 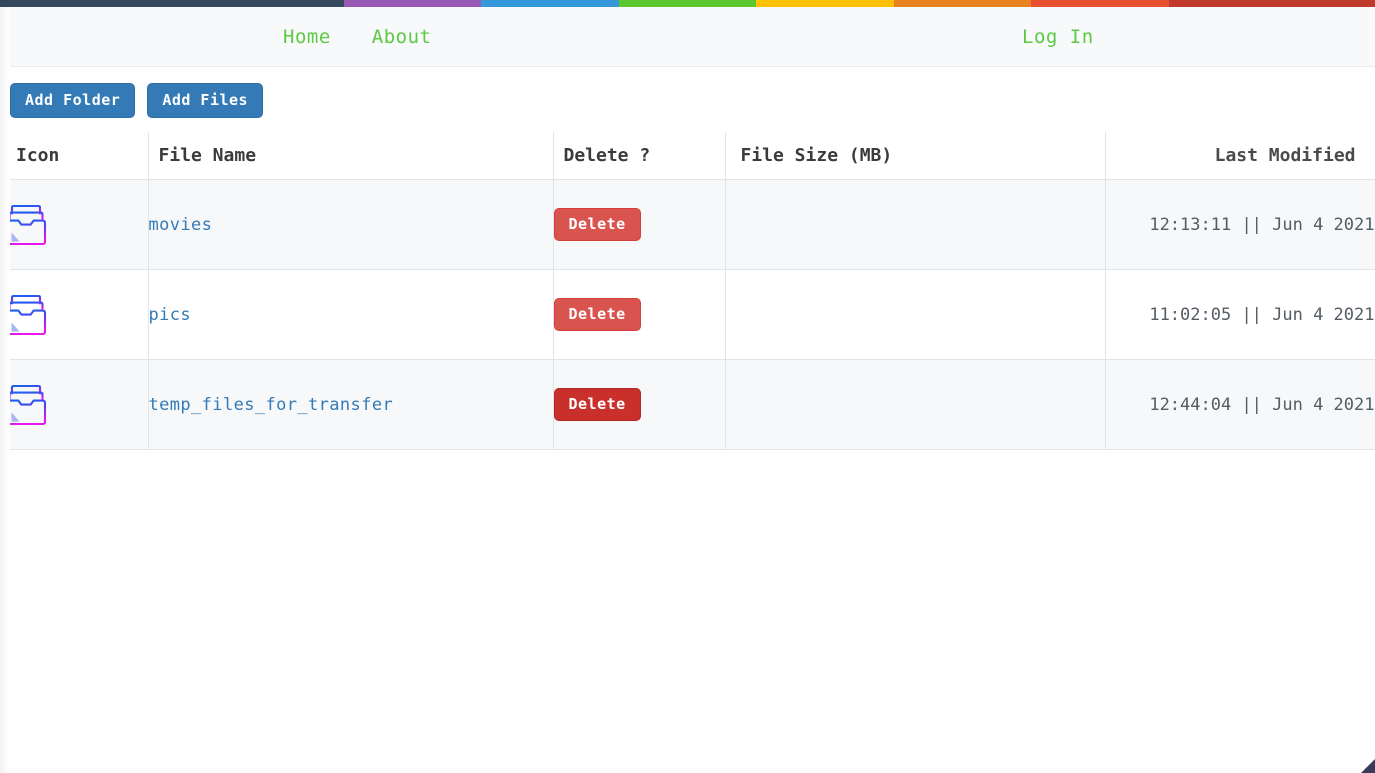 I want to click on navbar-right: Log In, so click(x=1058, y=37).